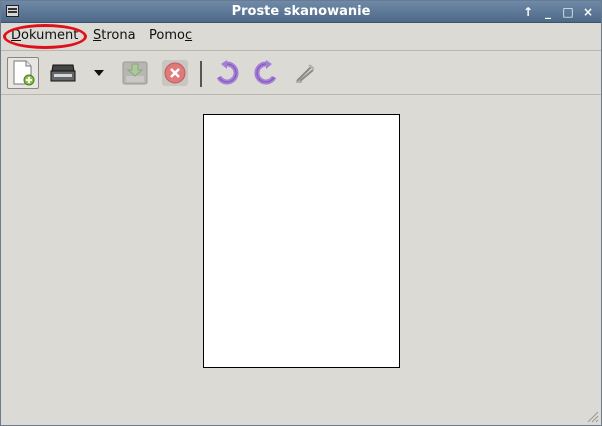 Image resolution: width=602 pixels, height=426 pixels. What do you see at coordinates (16, 35) in the screenshot?
I see `mnemonic-letter: D` at bounding box center [16, 35].